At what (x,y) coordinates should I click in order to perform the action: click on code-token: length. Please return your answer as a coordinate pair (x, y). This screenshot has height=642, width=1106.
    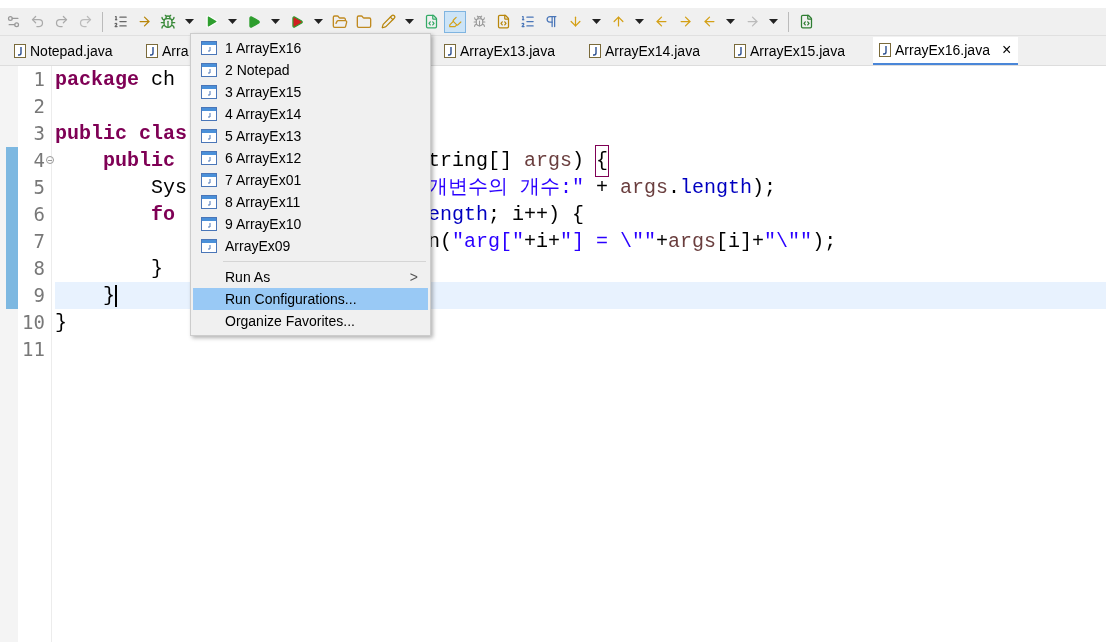
    Looking at the image, I should click on (716, 187).